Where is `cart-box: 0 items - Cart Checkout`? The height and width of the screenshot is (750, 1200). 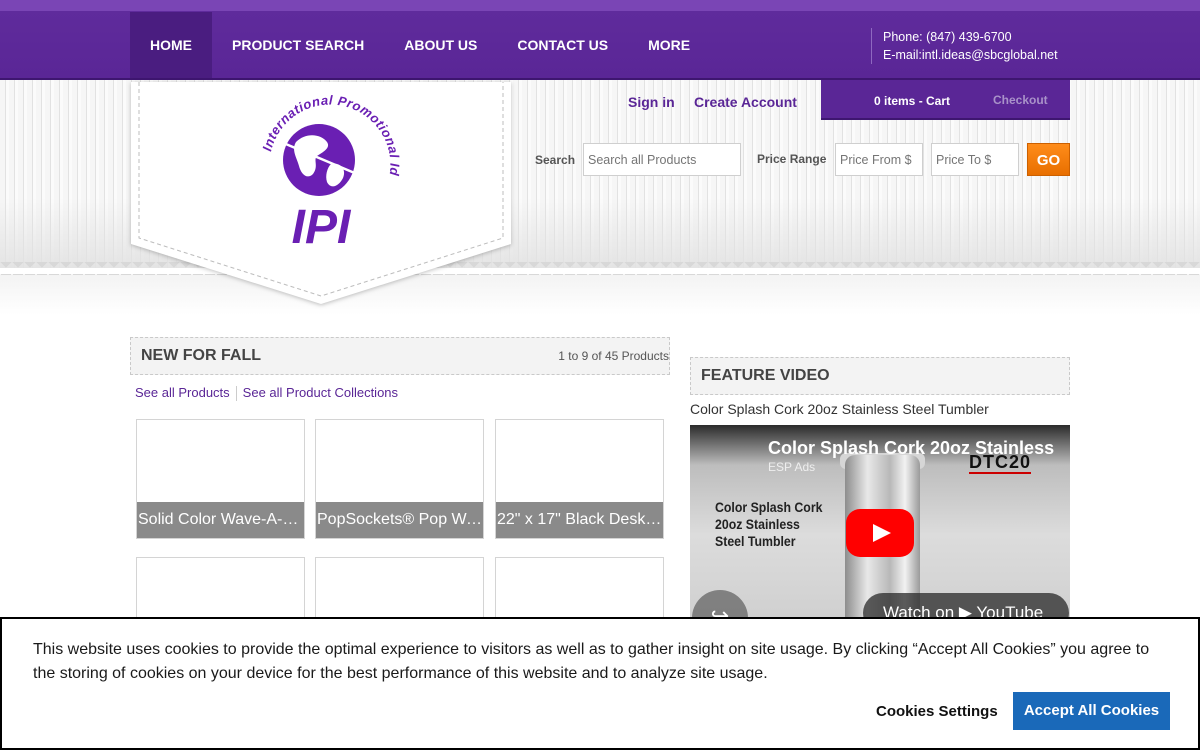
cart-box: 0 items - Cart Checkout is located at coordinates (945, 100).